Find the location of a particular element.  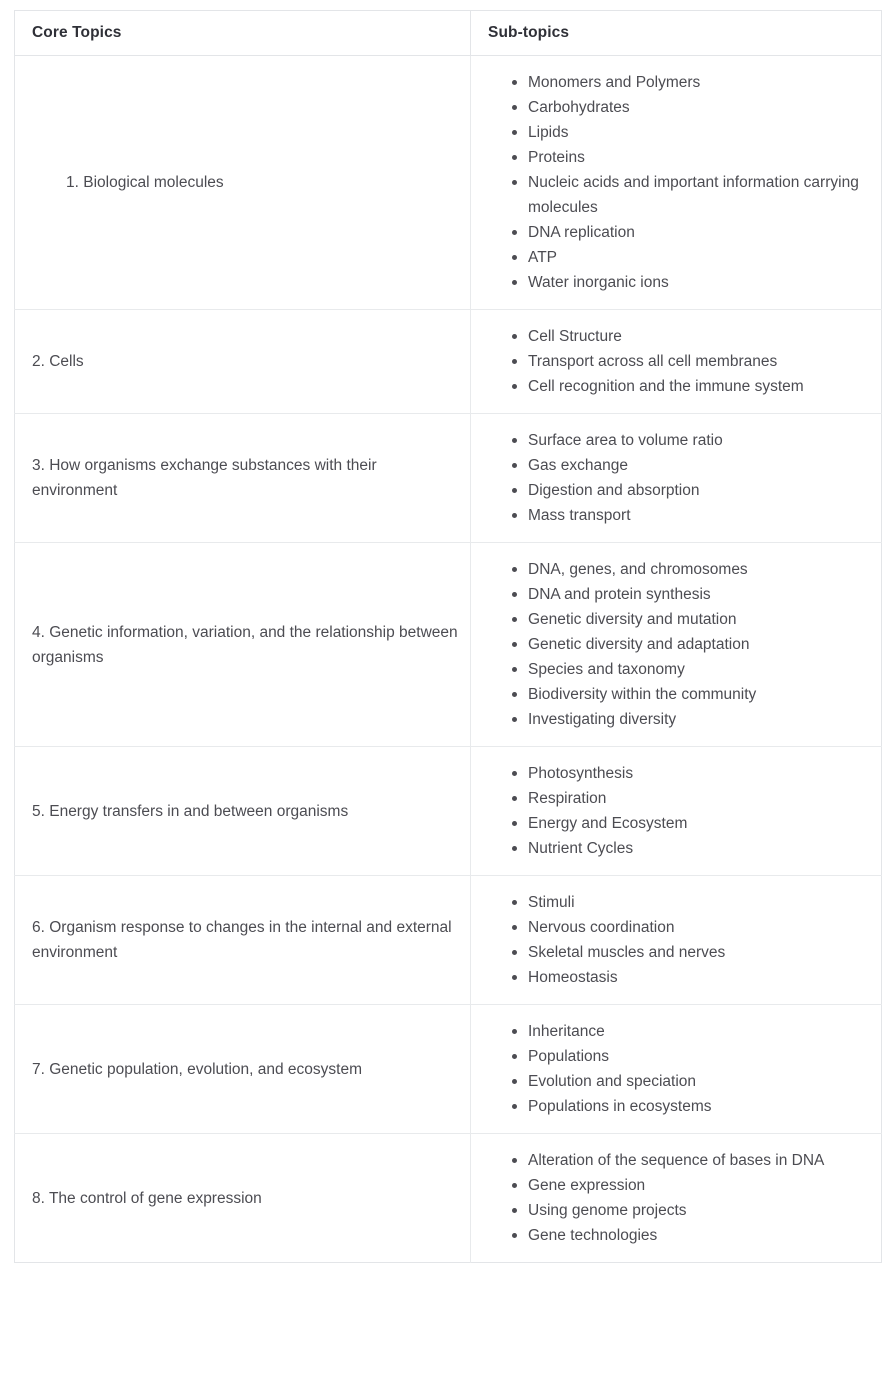

sub-topic-item: Carbohydrates is located at coordinates (689, 107).